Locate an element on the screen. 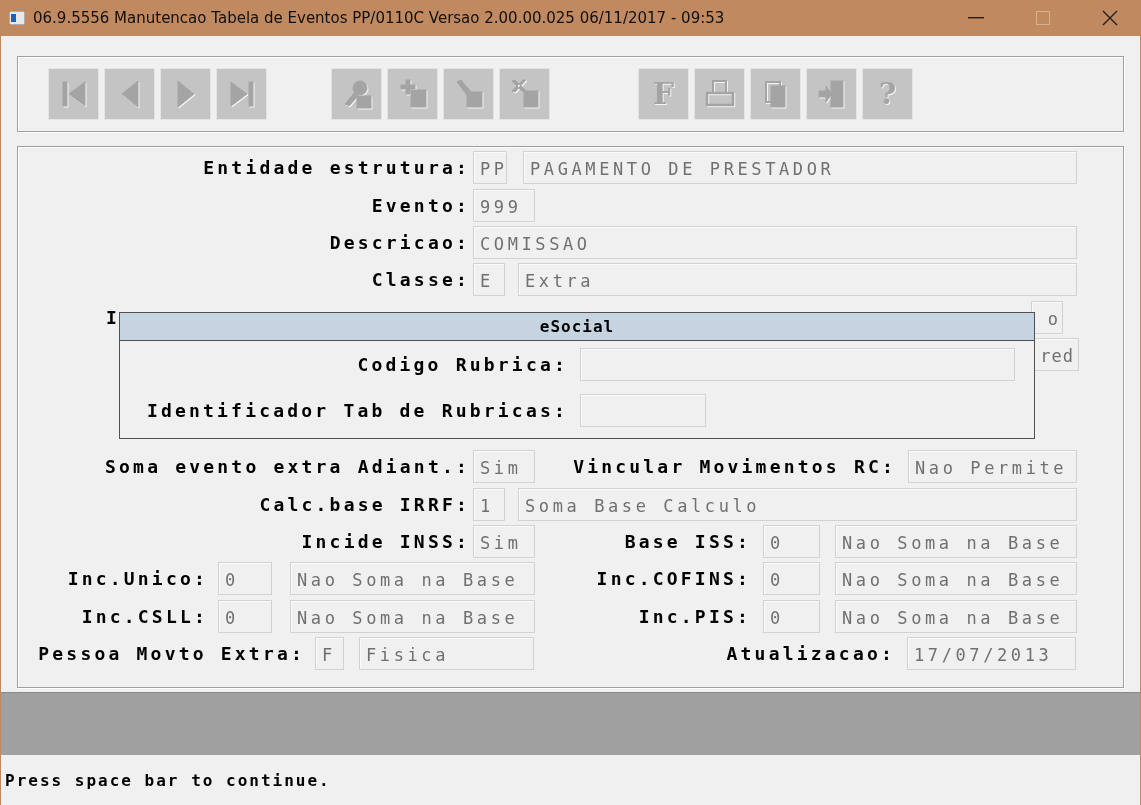 The image size is (1141, 805). window-title: 06.9.5556 Manutencao Tabela de Eventos PP/0110C Versao 2.00.00.025 06/11/2017 - 09:53 is located at coordinates (379, 18).